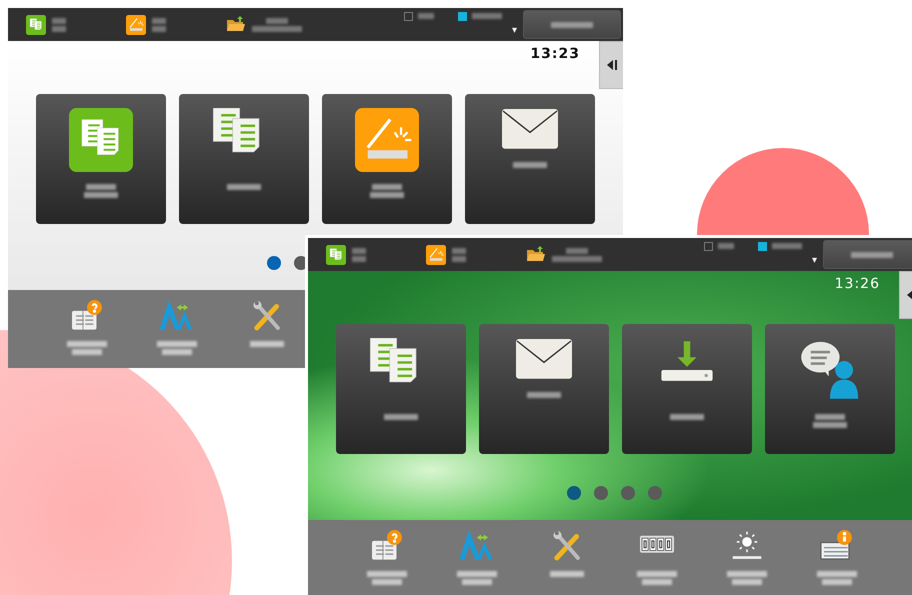 The height and width of the screenshot is (595, 912). I want to click on clock: 13:23, so click(555, 55).